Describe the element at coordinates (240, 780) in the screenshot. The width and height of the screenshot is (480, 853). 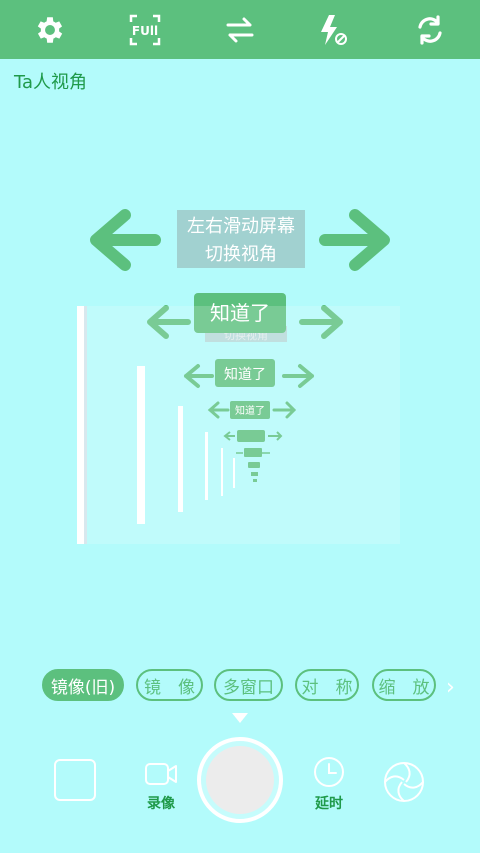
I see `shutter-inner` at that location.